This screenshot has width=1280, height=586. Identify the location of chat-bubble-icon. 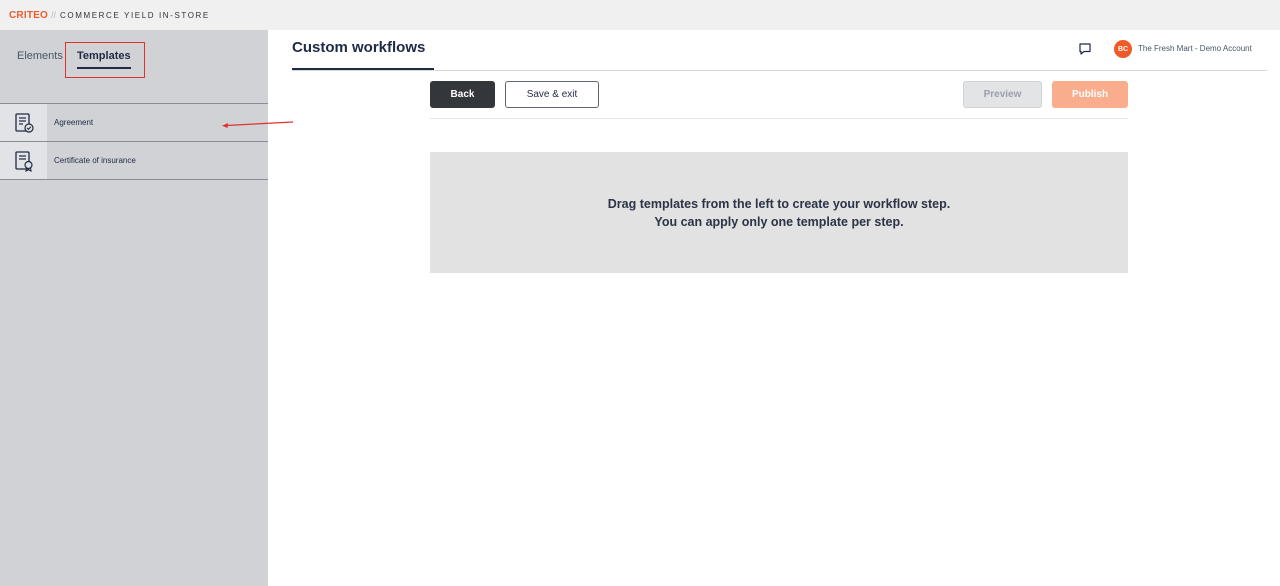
(1085, 49).